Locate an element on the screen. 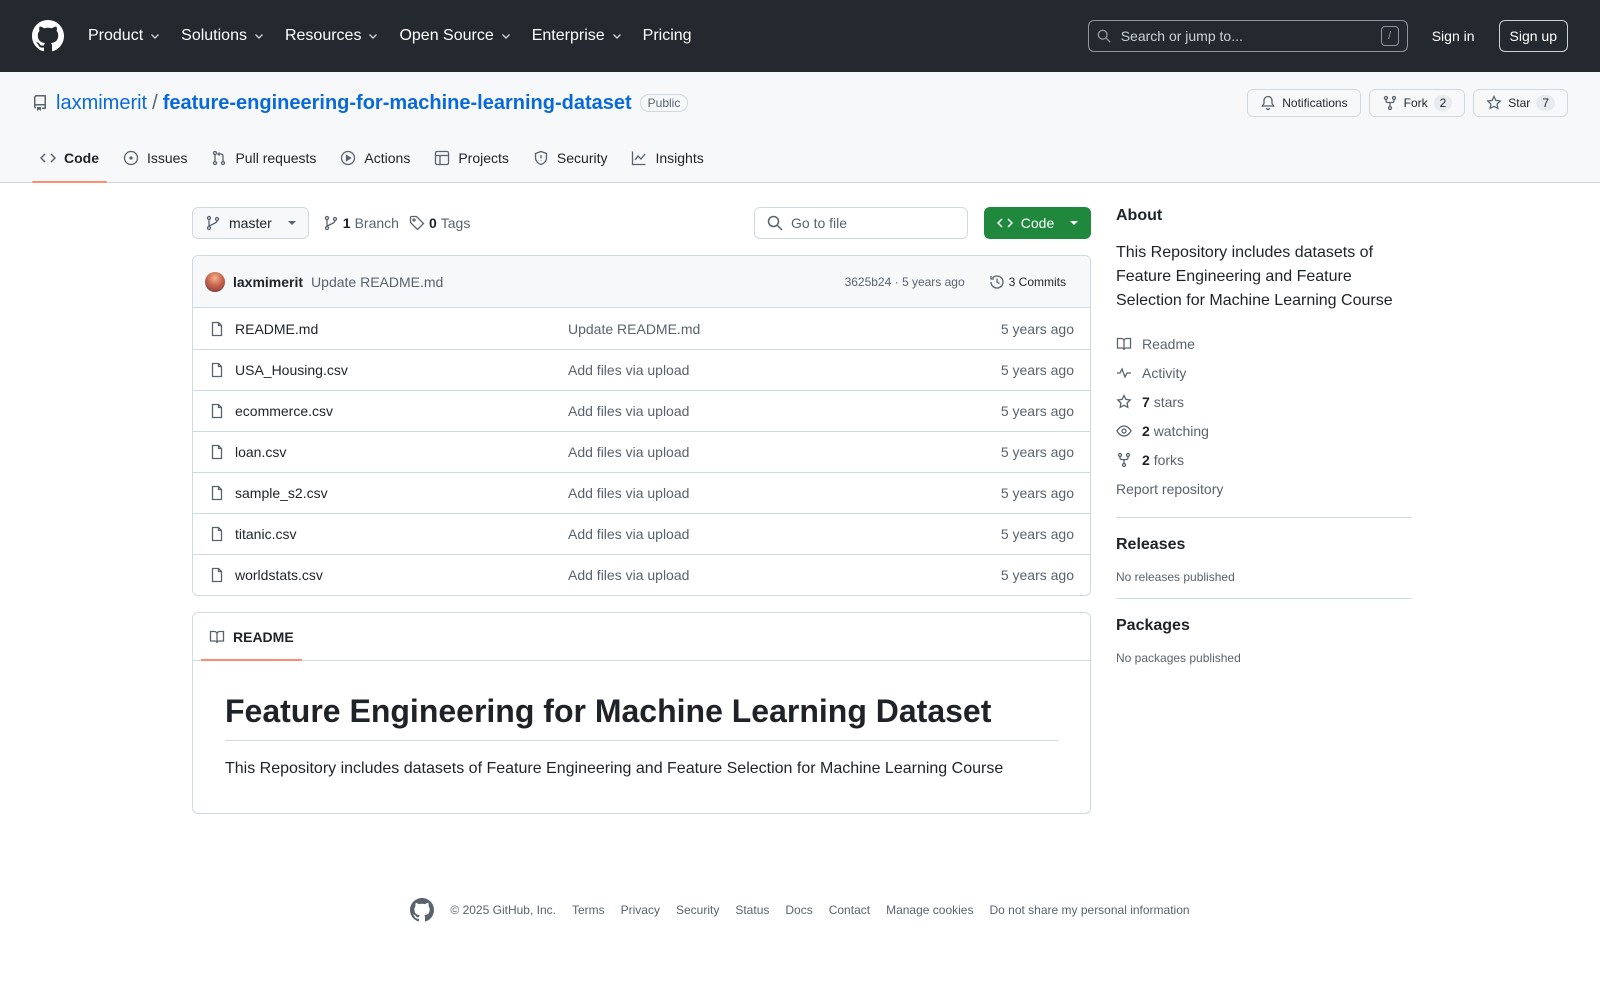  repo-owner-link: laxmimerit is located at coordinates (101, 103).